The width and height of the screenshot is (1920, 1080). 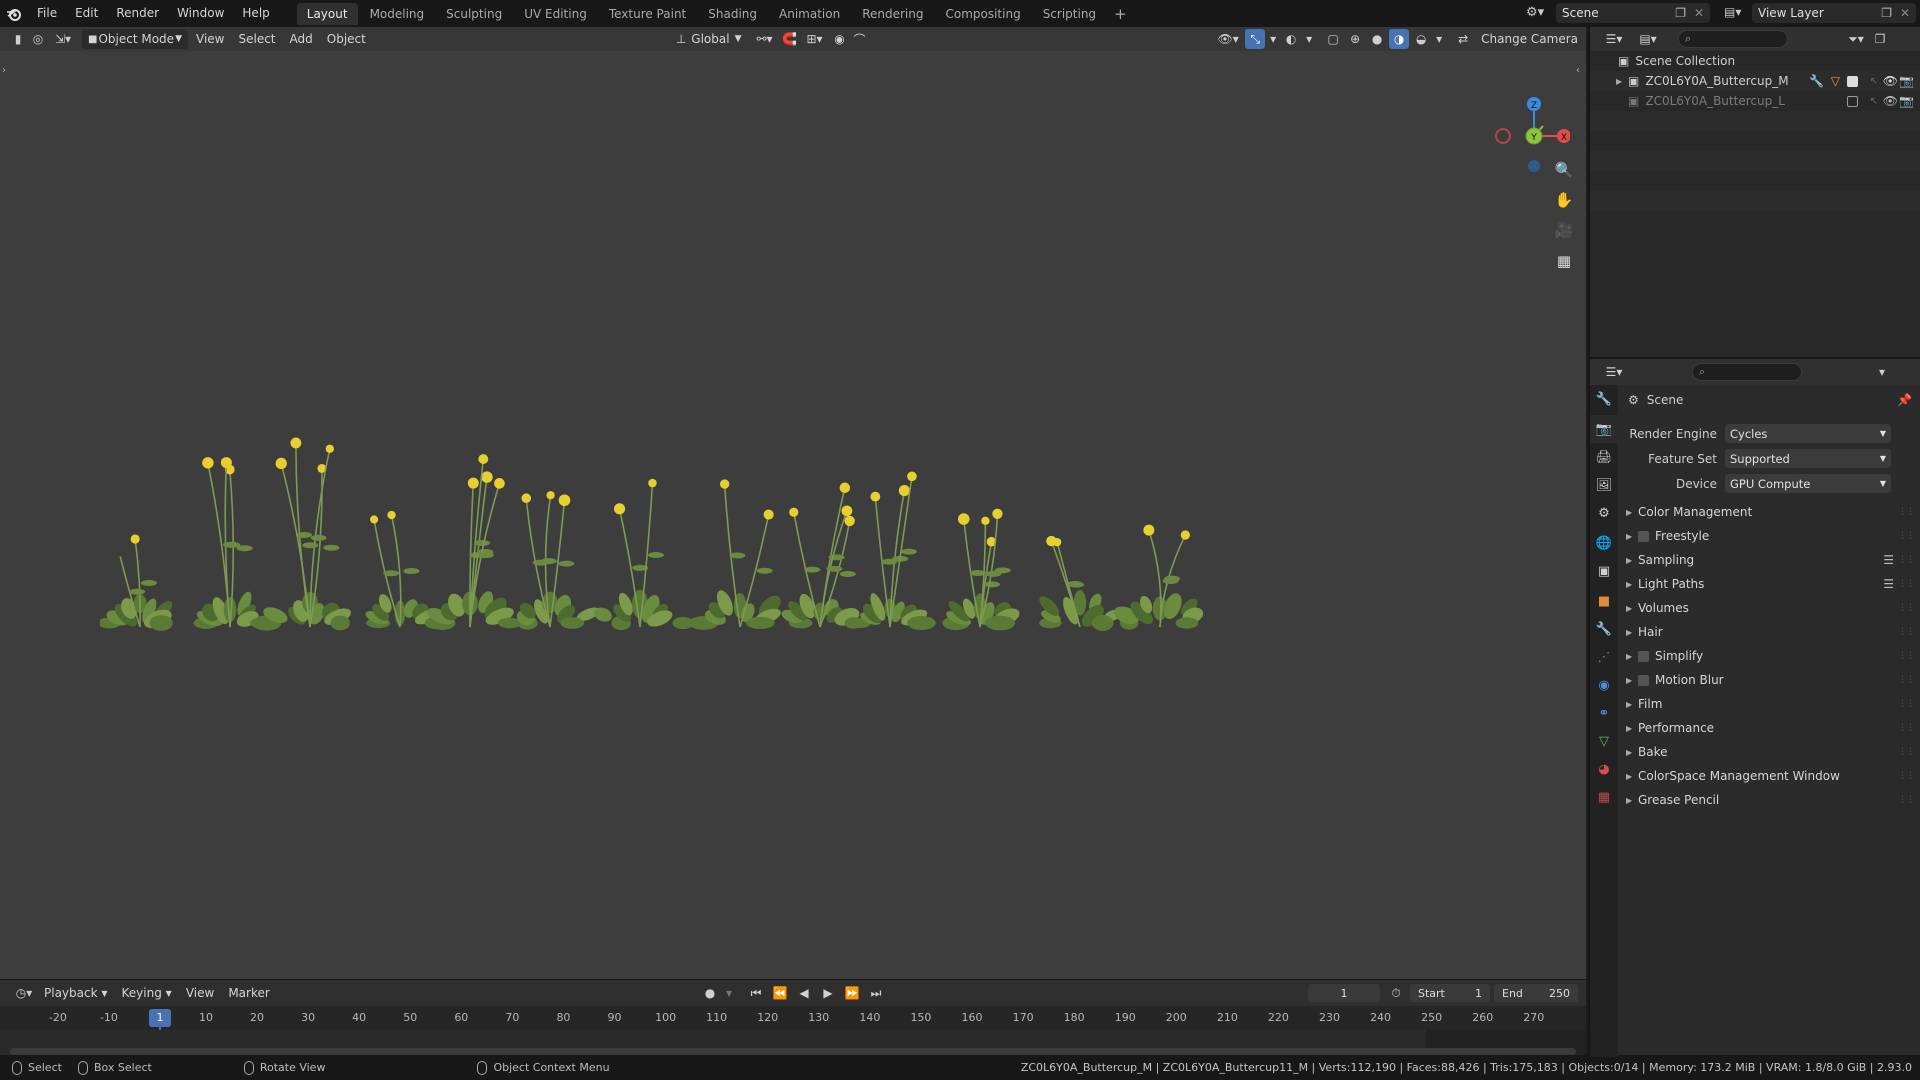 What do you see at coordinates (1755, 101) in the screenshot?
I see `outliner-item-buttercup-l: ▣ ZC0L6Y0A_Buttercup_L ↖ 👁 📷` at bounding box center [1755, 101].